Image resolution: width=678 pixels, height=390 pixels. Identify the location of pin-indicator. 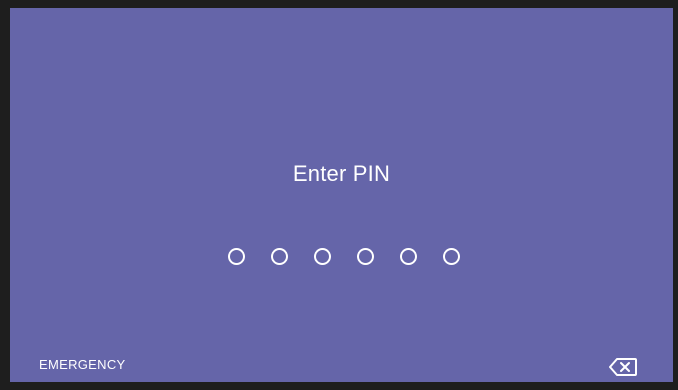
(341, 256).